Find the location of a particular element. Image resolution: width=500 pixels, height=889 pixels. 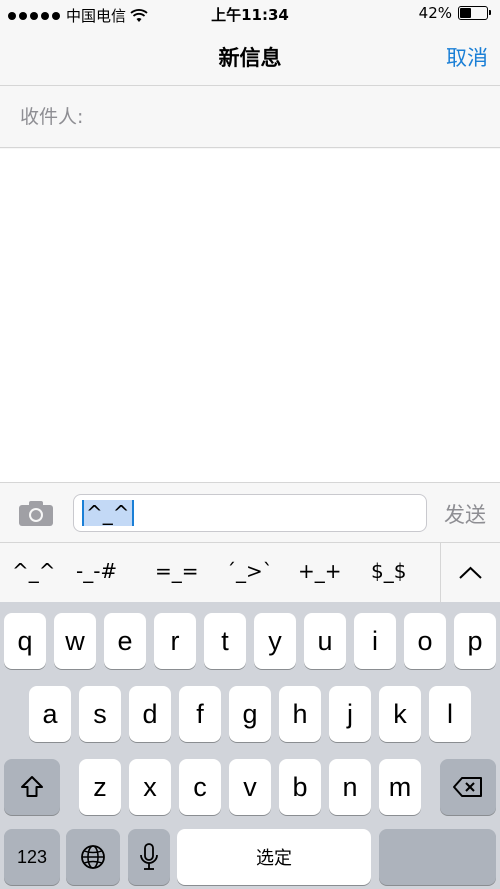

key-b: b is located at coordinates (300, 787).